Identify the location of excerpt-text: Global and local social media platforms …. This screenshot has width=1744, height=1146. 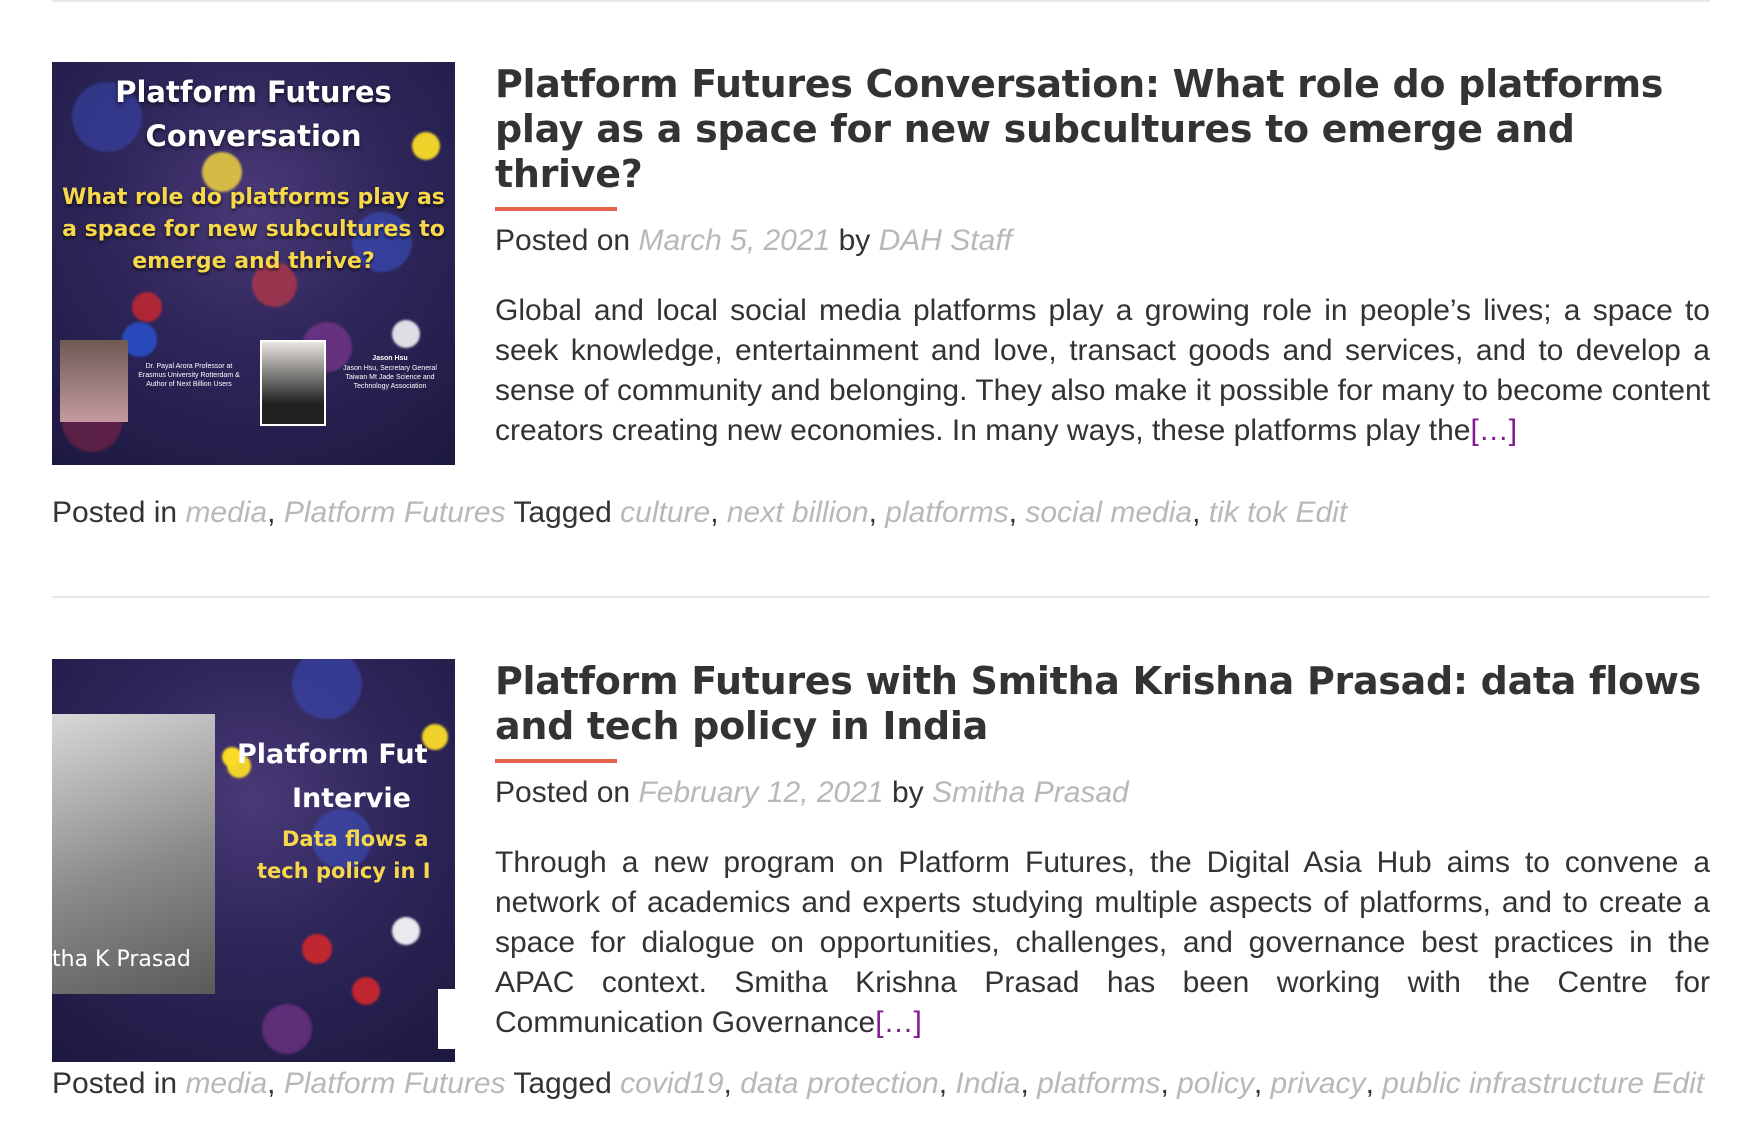
(1102, 370).